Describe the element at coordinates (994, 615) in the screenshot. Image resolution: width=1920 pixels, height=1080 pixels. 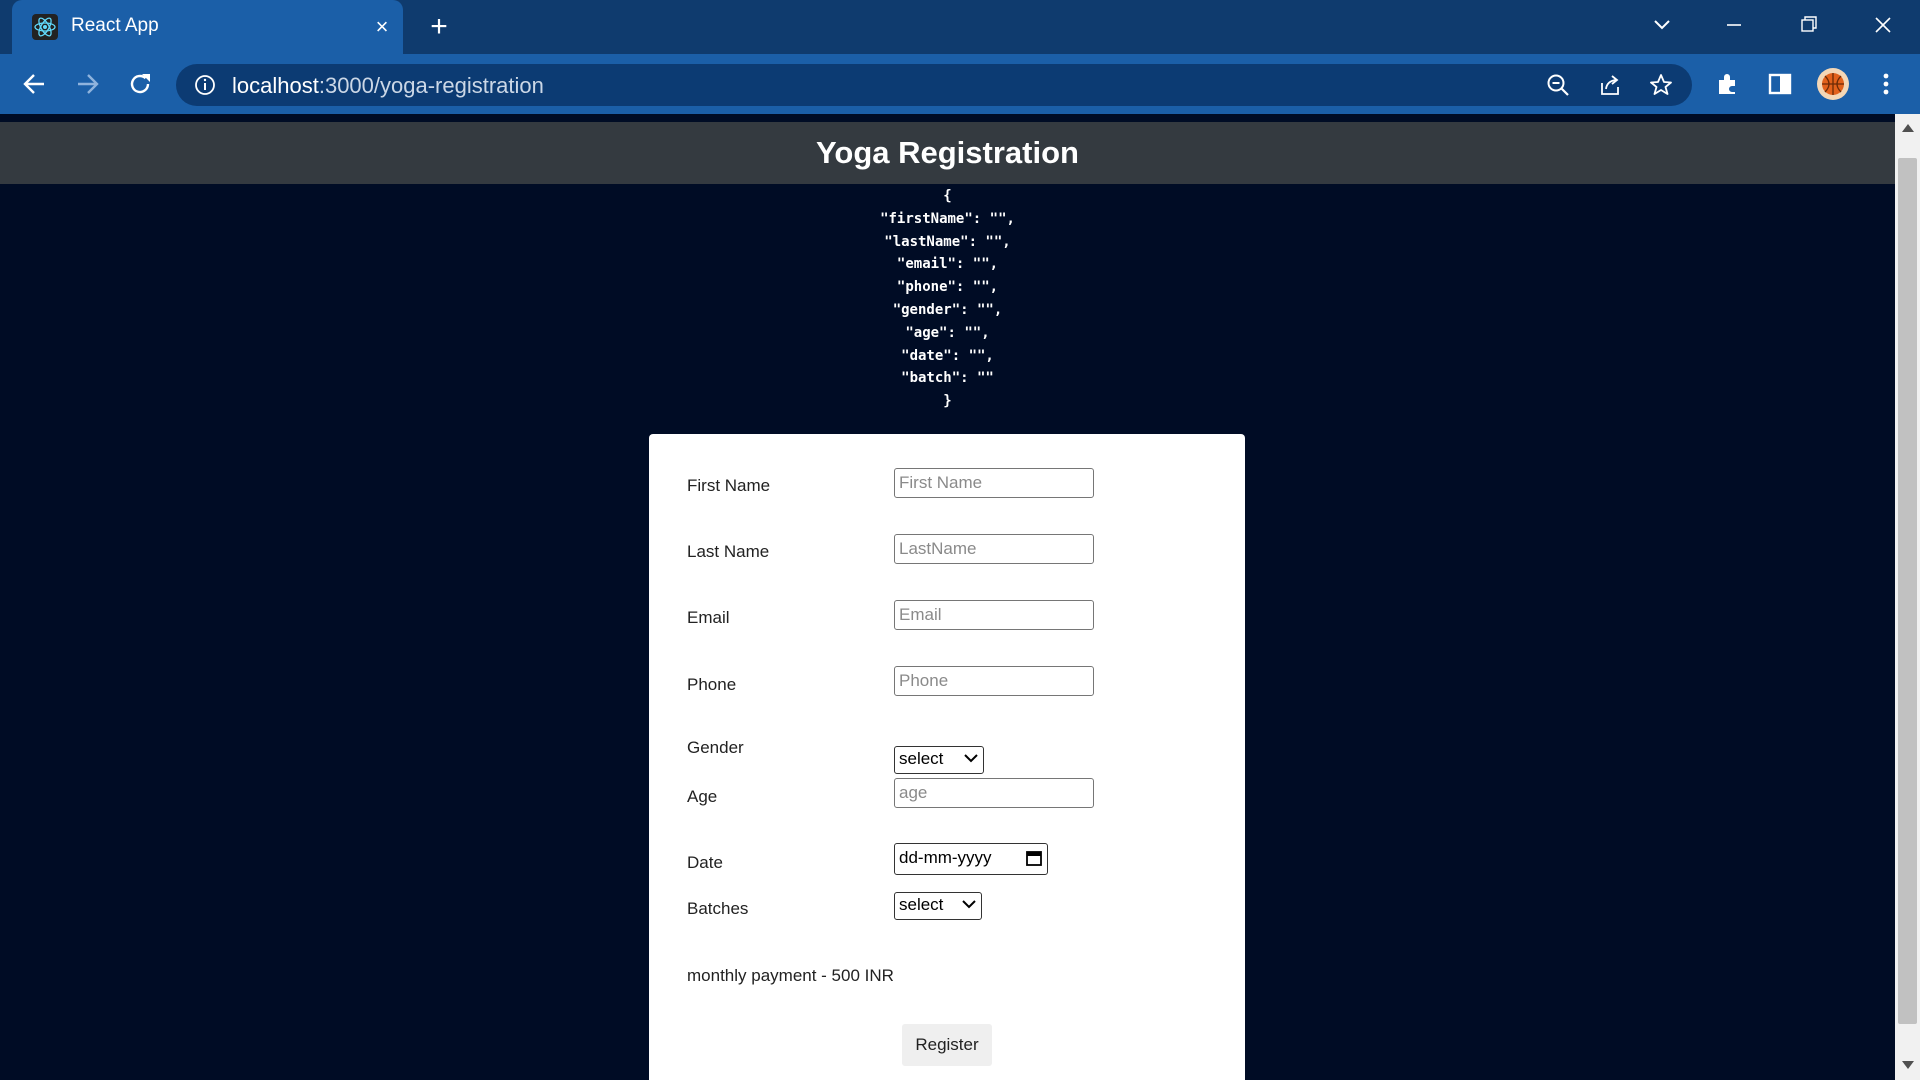
I see `email-input` at that location.